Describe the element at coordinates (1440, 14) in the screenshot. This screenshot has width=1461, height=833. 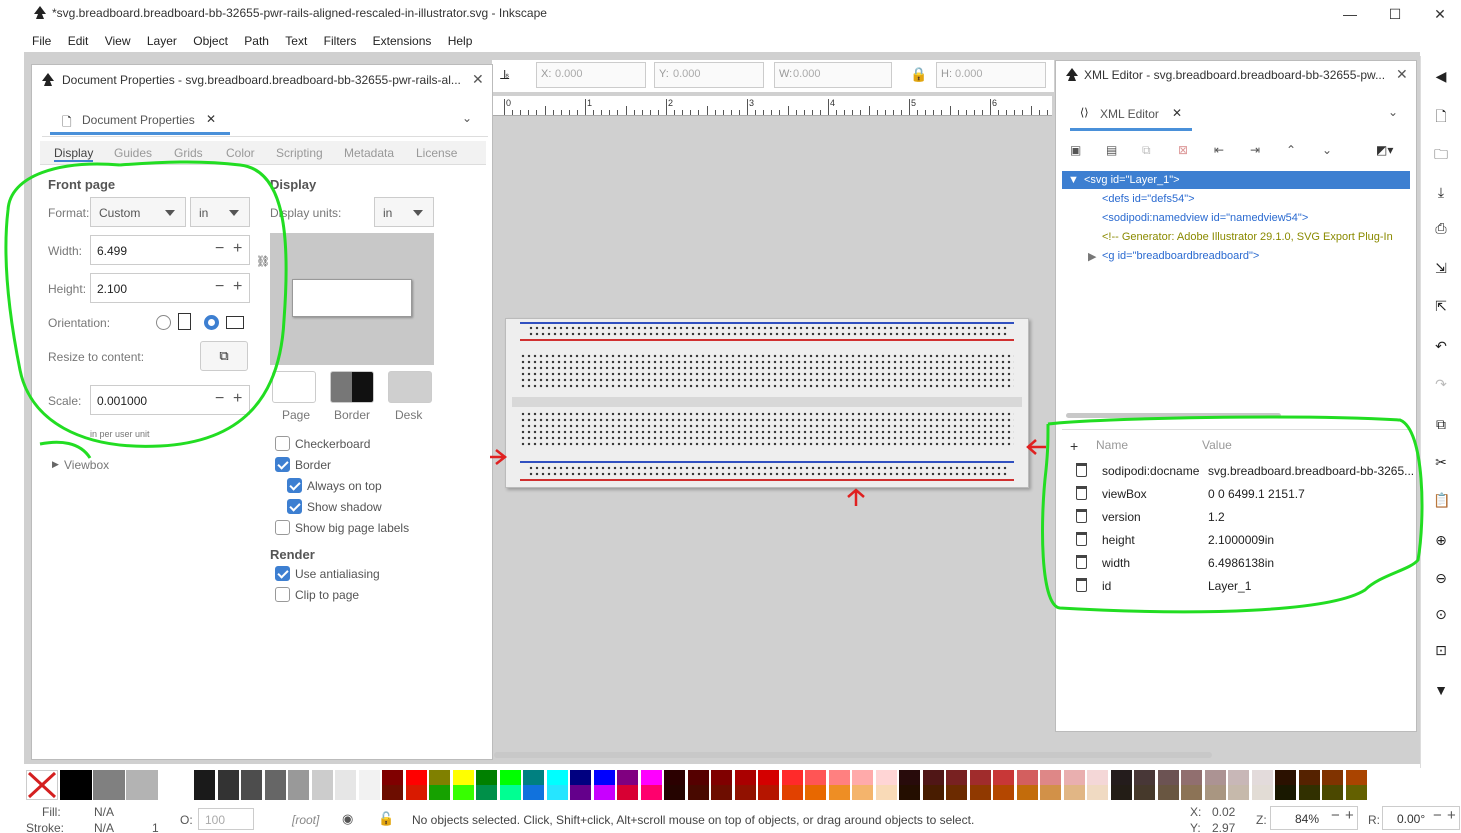
I see `close-button: ✕` at that location.